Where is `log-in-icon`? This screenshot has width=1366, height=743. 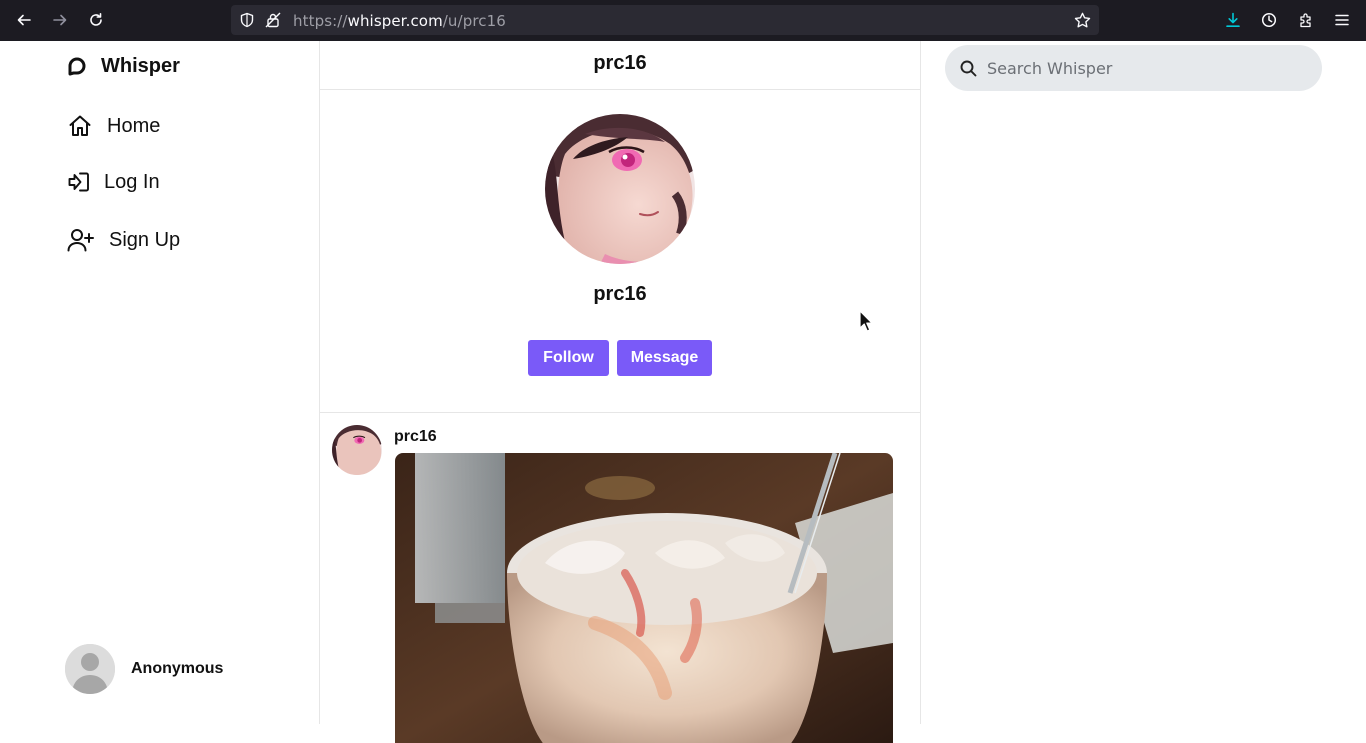 log-in-icon is located at coordinates (78, 182).